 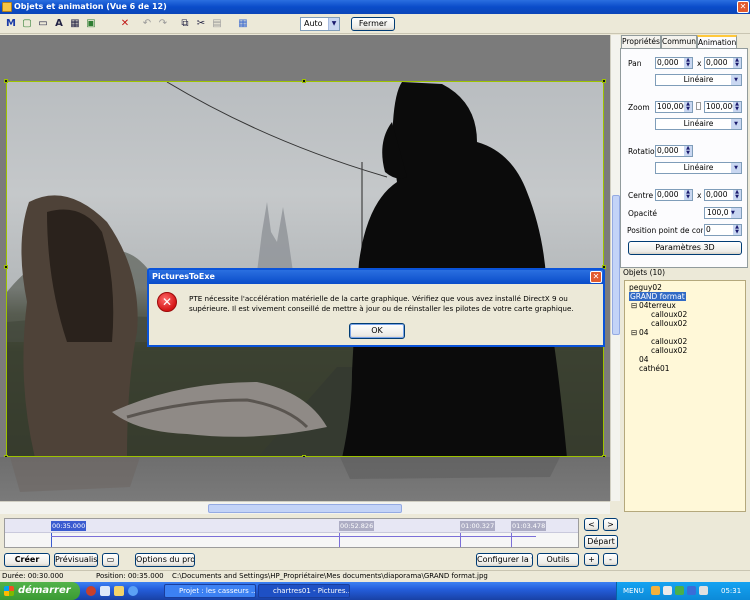 What do you see at coordinates (165, 560) in the screenshot?
I see `project-options-button: Options du projet` at bounding box center [165, 560].